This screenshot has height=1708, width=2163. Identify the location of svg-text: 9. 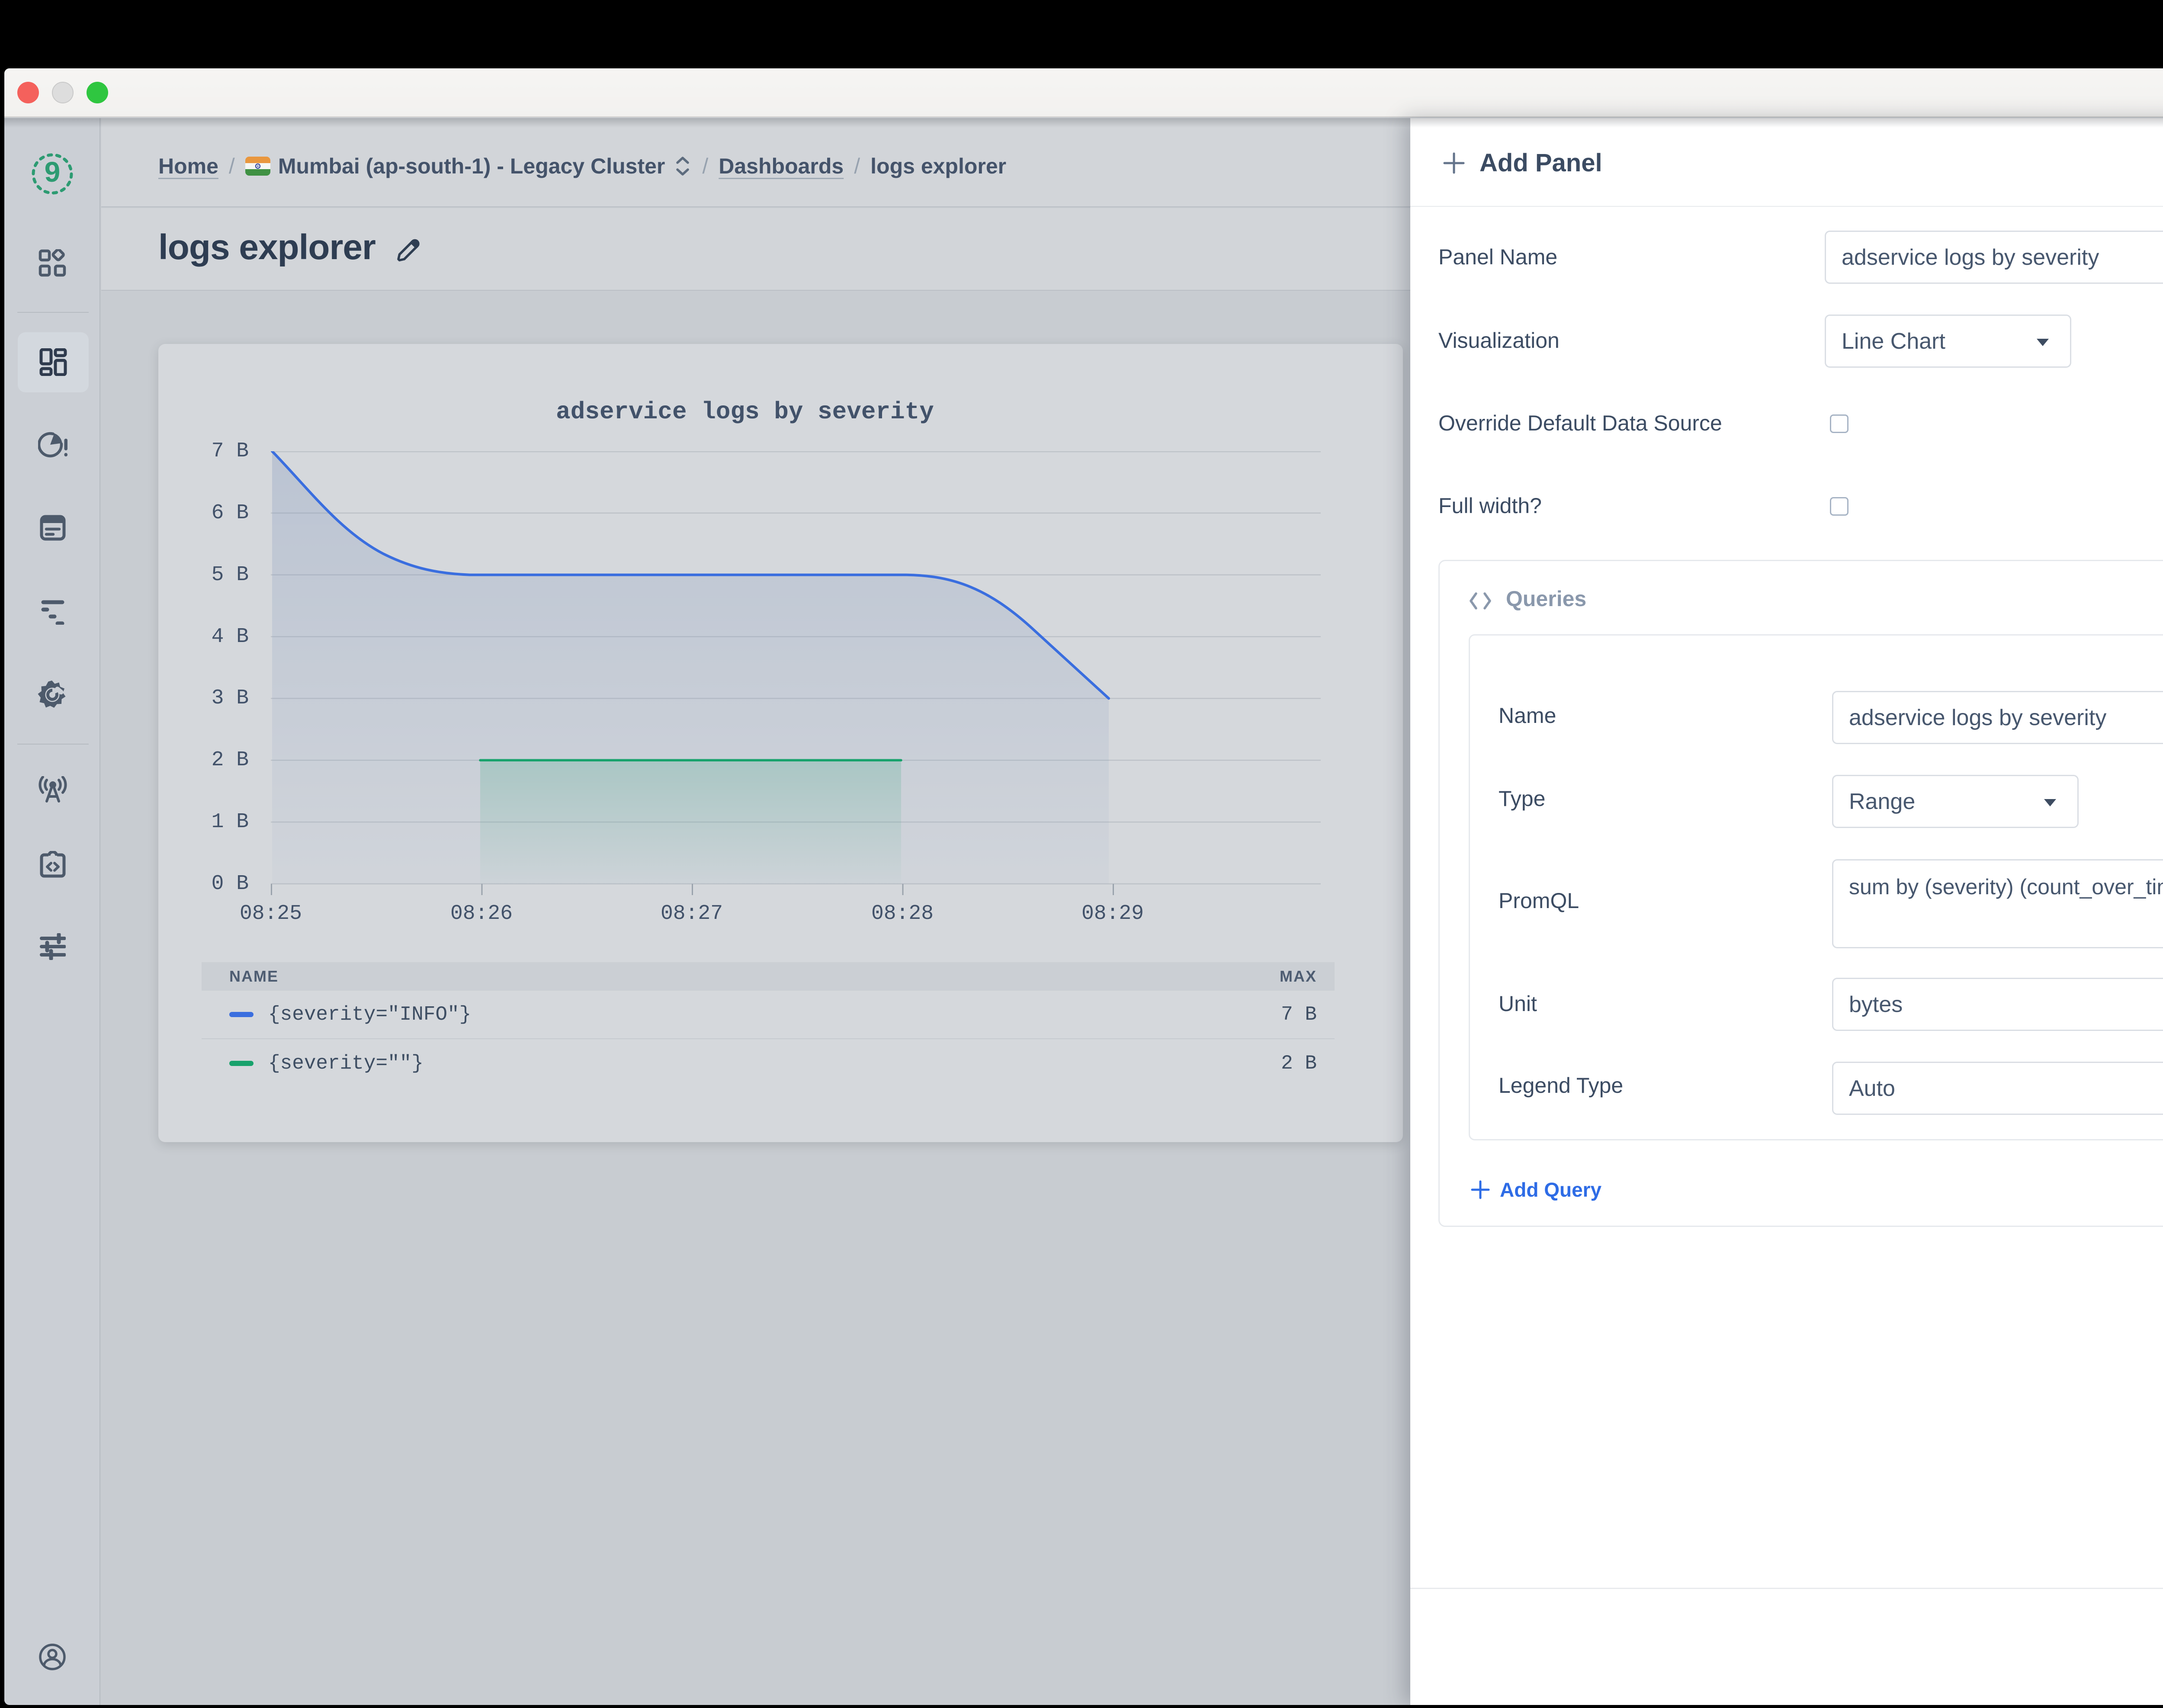
(53, 172).